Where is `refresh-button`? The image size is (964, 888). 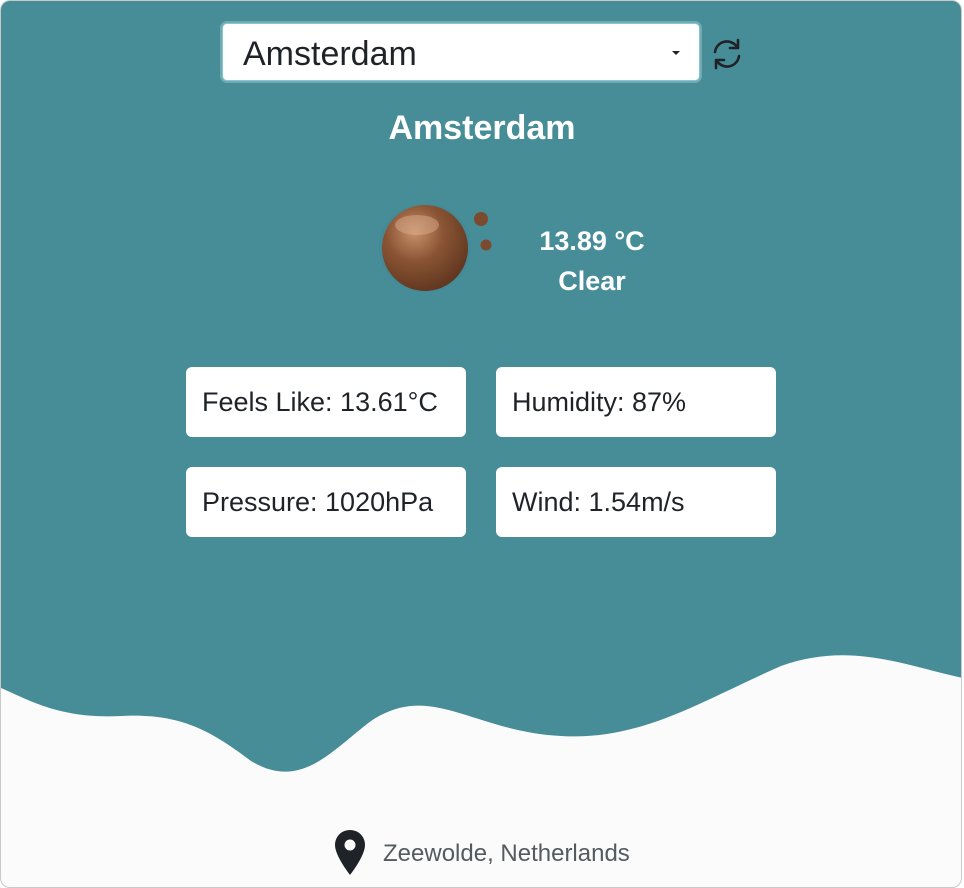 refresh-button is located at coordinates (727, 54).